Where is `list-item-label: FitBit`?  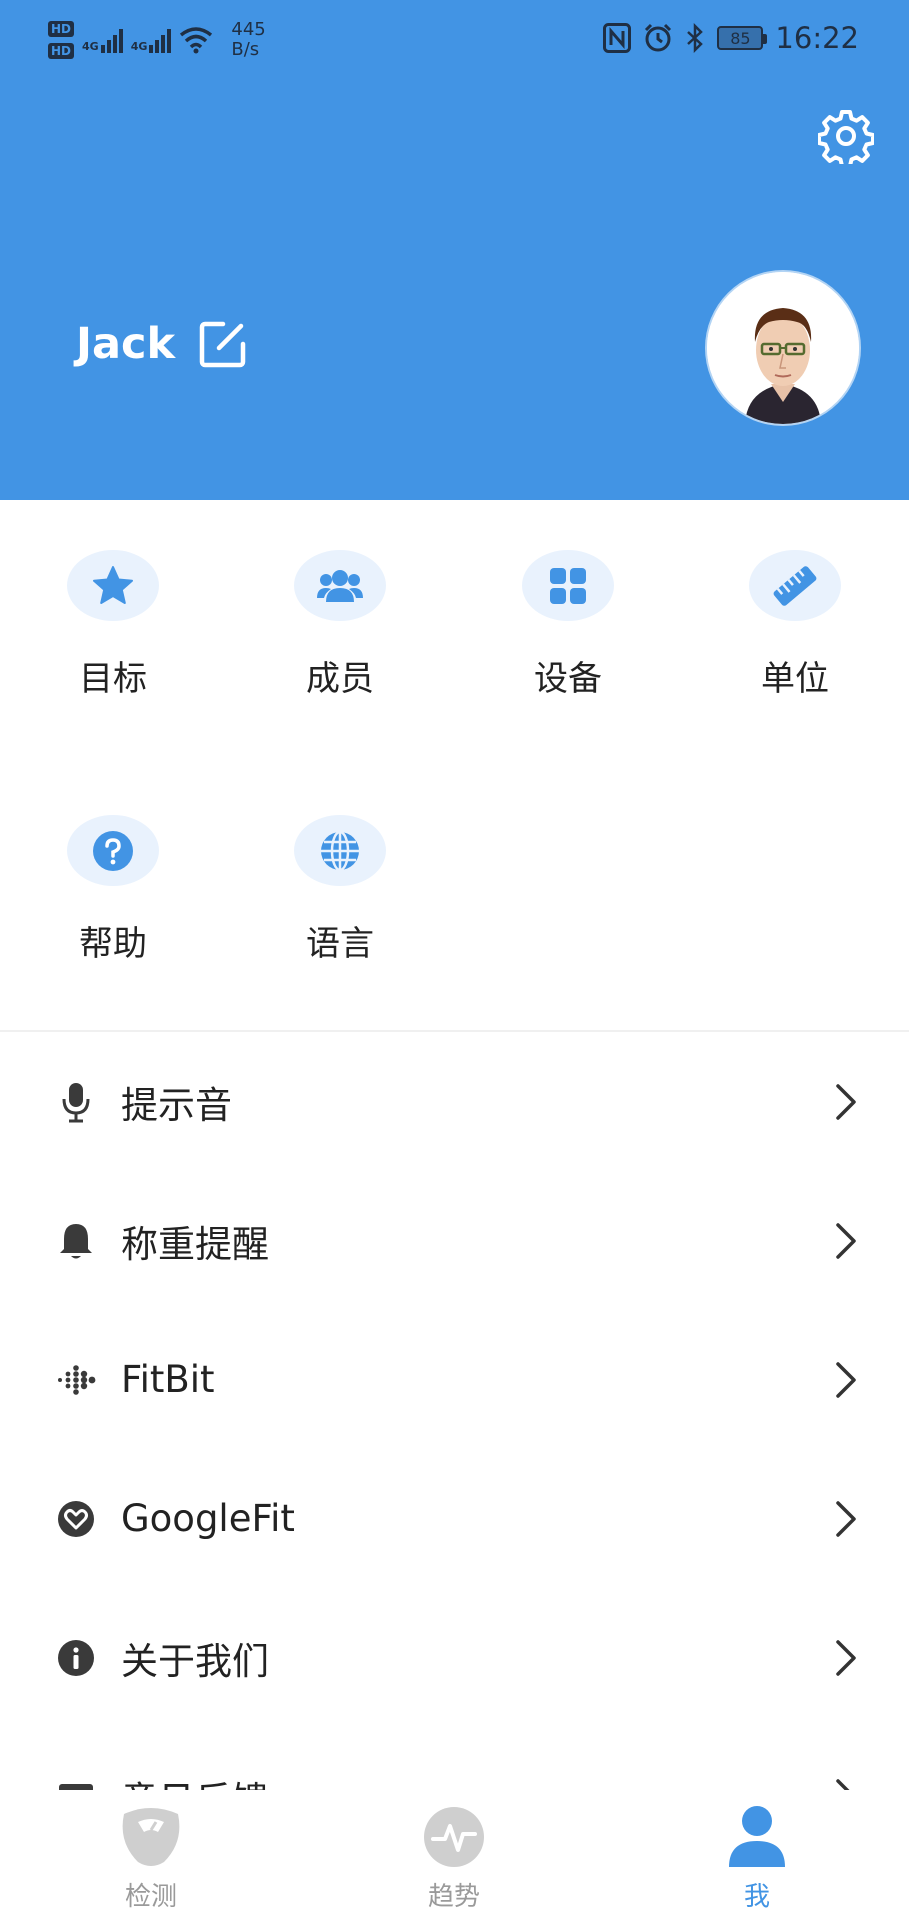
list-item-label: FitBit is located at coordinates (168, 1379).